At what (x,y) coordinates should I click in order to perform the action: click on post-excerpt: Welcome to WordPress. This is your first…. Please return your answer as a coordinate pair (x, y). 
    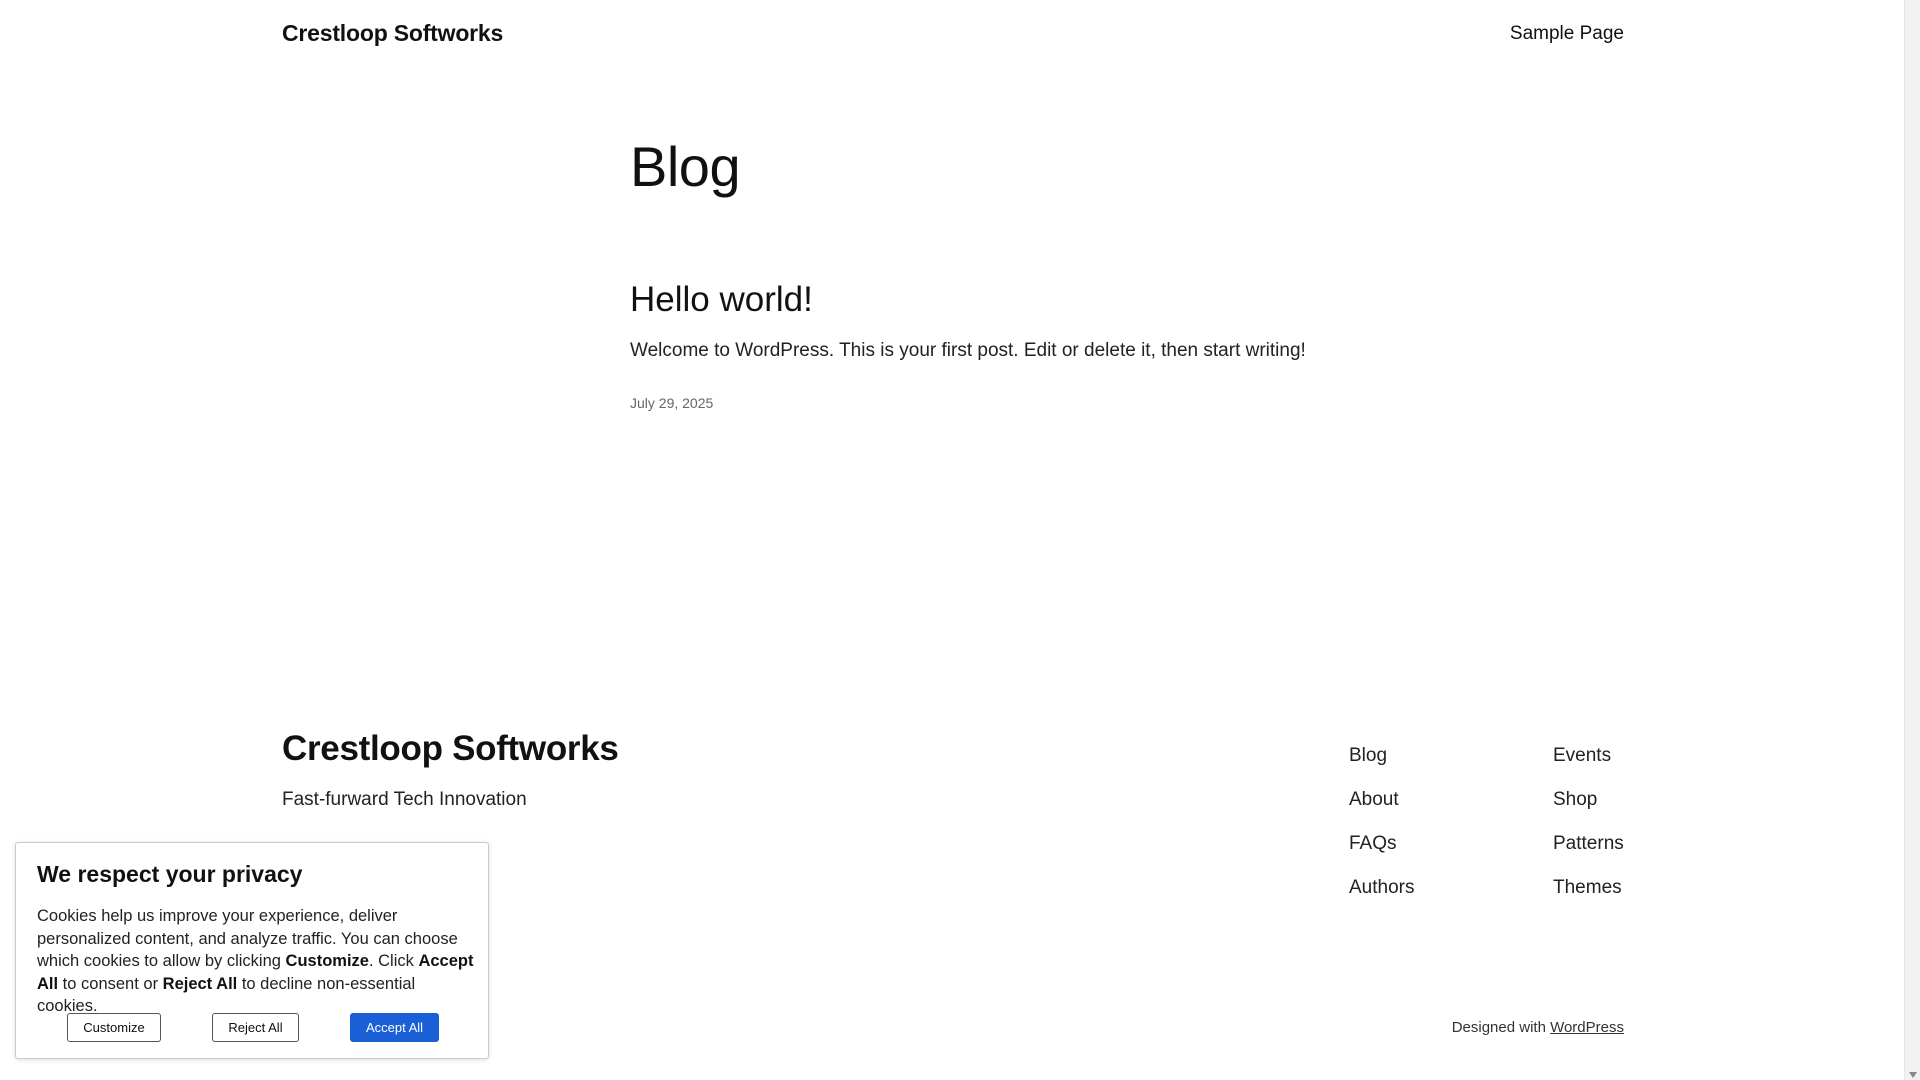
    Looking at the image, I should click on (968, 350).